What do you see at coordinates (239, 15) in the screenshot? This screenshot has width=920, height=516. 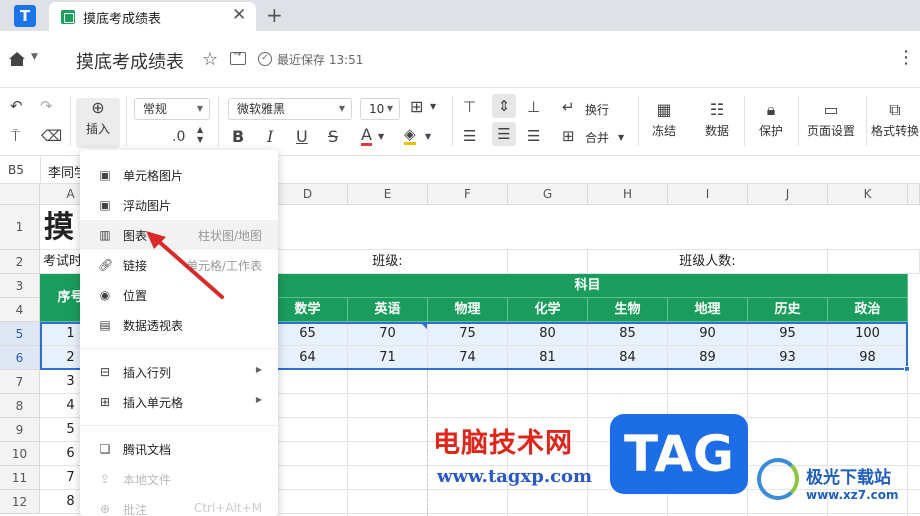 I see `close-tab-icon: ✕` at bounding box center [239, 15].